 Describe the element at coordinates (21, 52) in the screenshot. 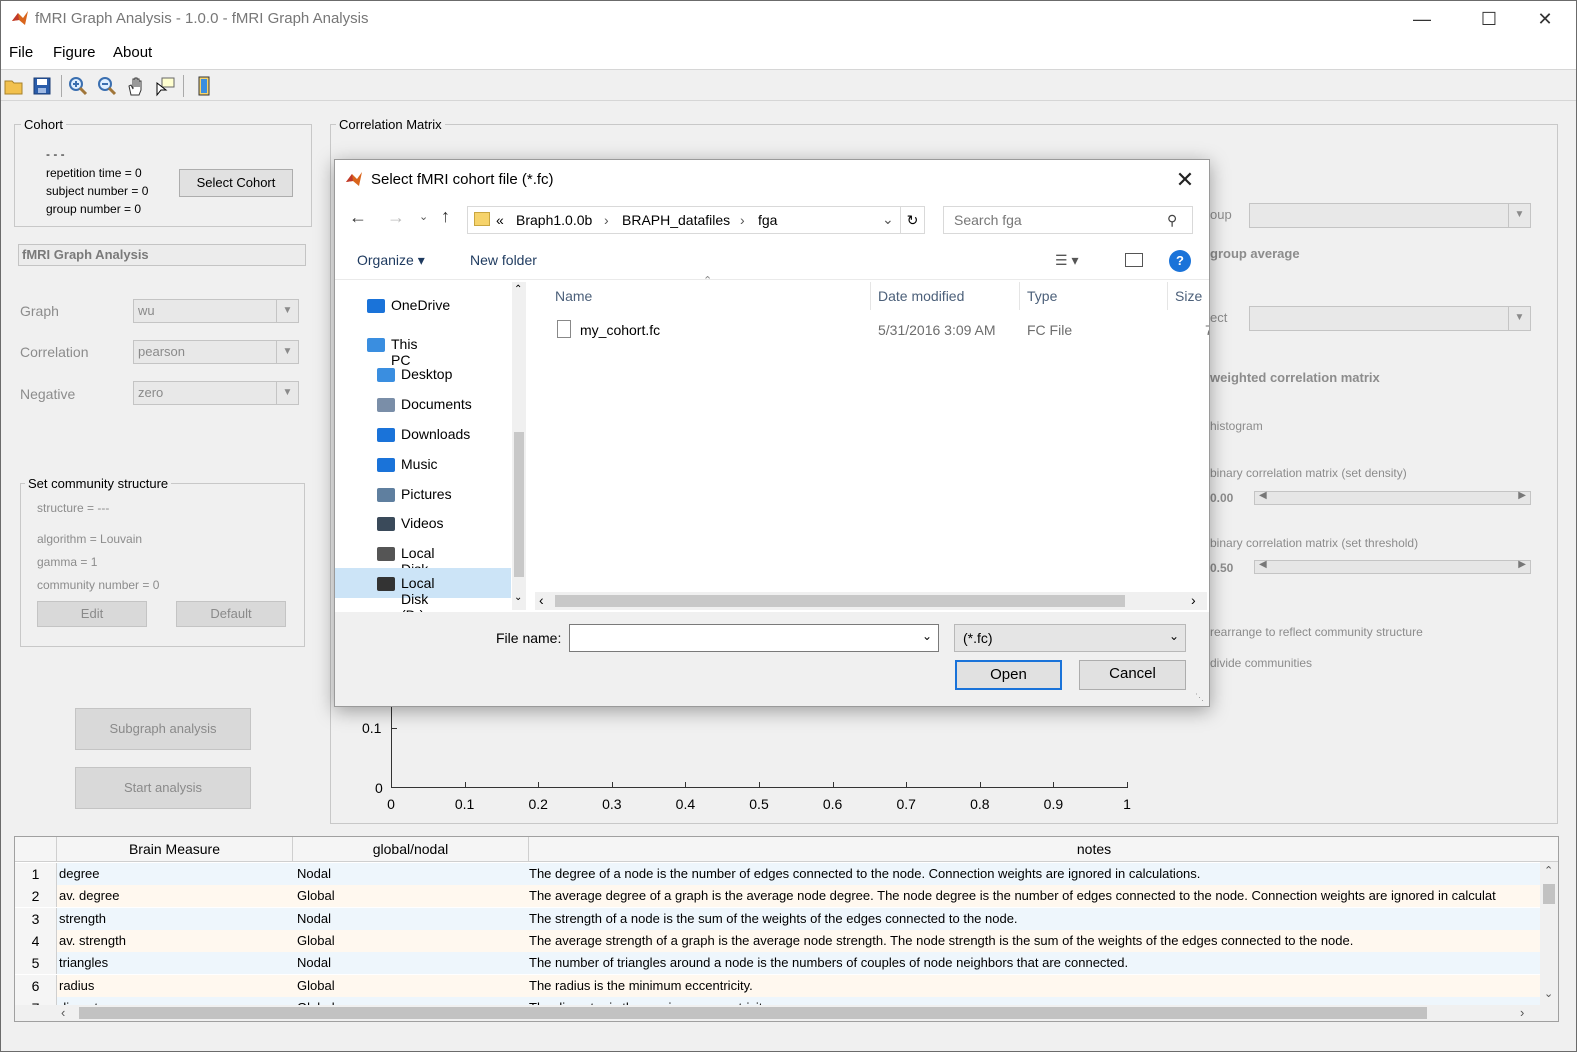

I see `menu-file: File` at that location.